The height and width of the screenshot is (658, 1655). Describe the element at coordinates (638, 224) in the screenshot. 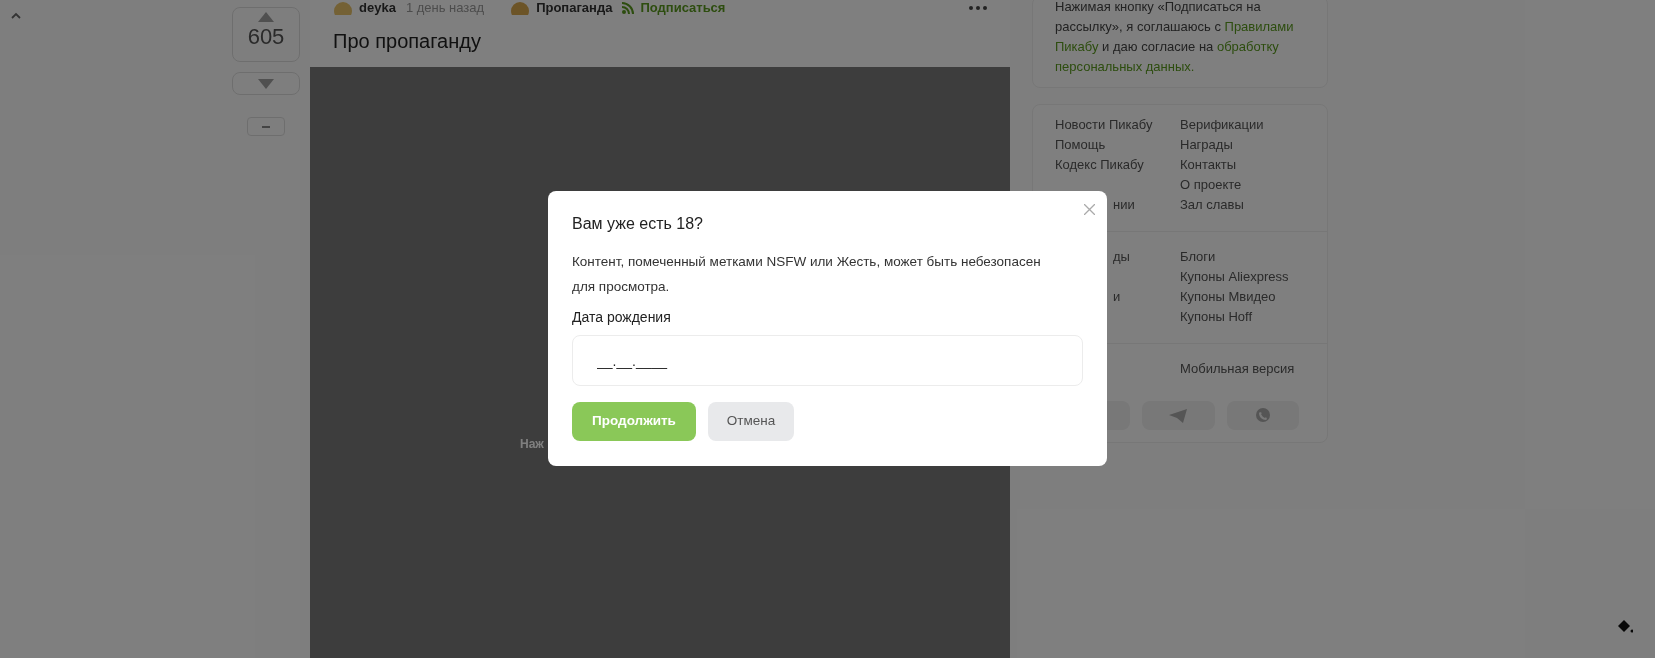

I see `dialog-title: Вам уже есть 18?` at that location.